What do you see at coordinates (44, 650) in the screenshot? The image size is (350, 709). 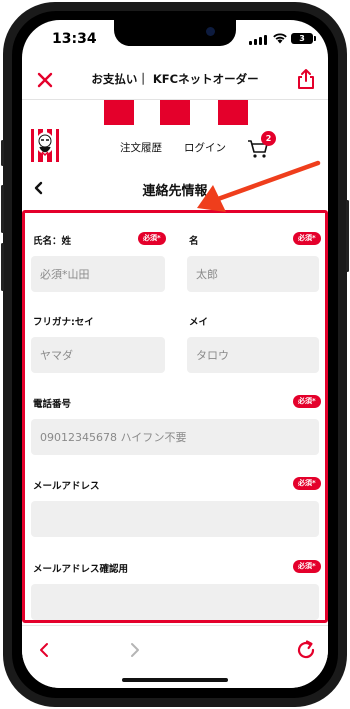 I see `browser-back-icon` at bounding box center [44, 650].